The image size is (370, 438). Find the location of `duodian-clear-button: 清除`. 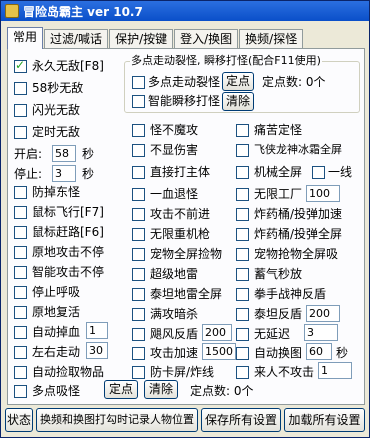

duodian-clear-button: 清除 is located at coordinates (161, 389).